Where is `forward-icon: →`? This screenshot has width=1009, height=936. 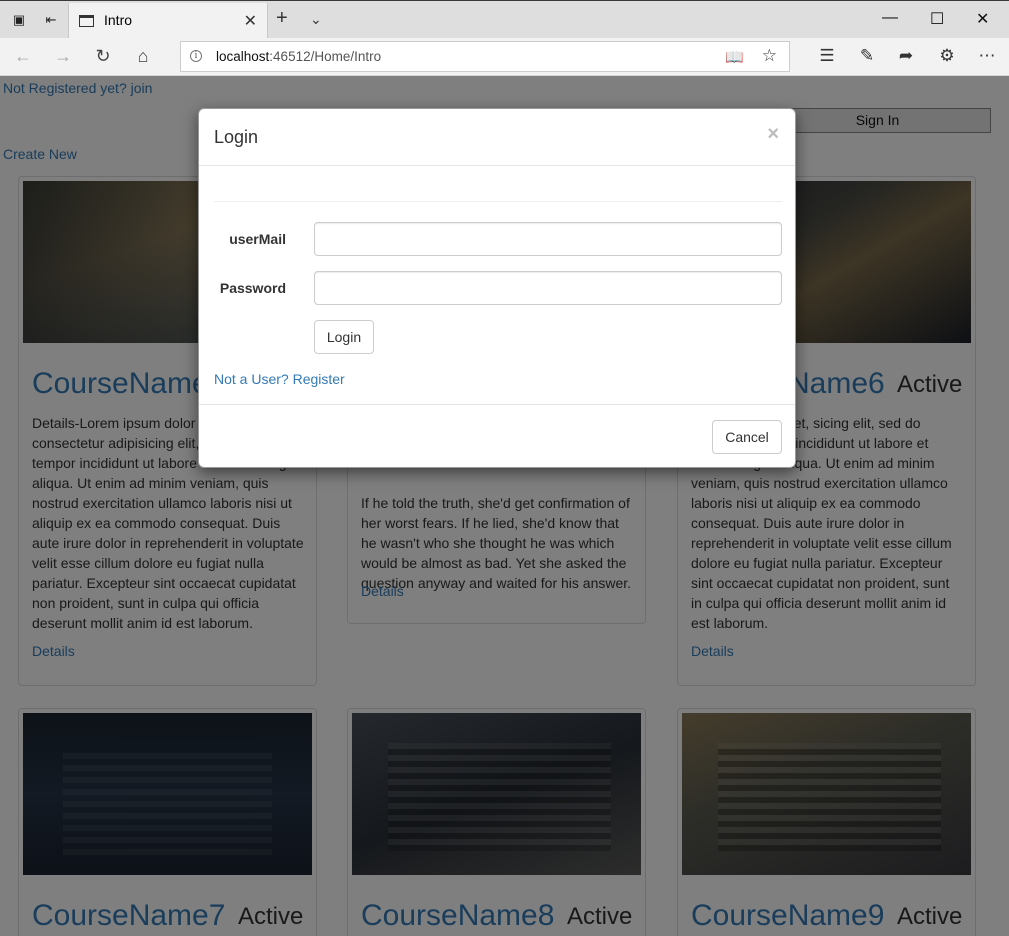 forward-icon: → is located at coordinates (63, 56).